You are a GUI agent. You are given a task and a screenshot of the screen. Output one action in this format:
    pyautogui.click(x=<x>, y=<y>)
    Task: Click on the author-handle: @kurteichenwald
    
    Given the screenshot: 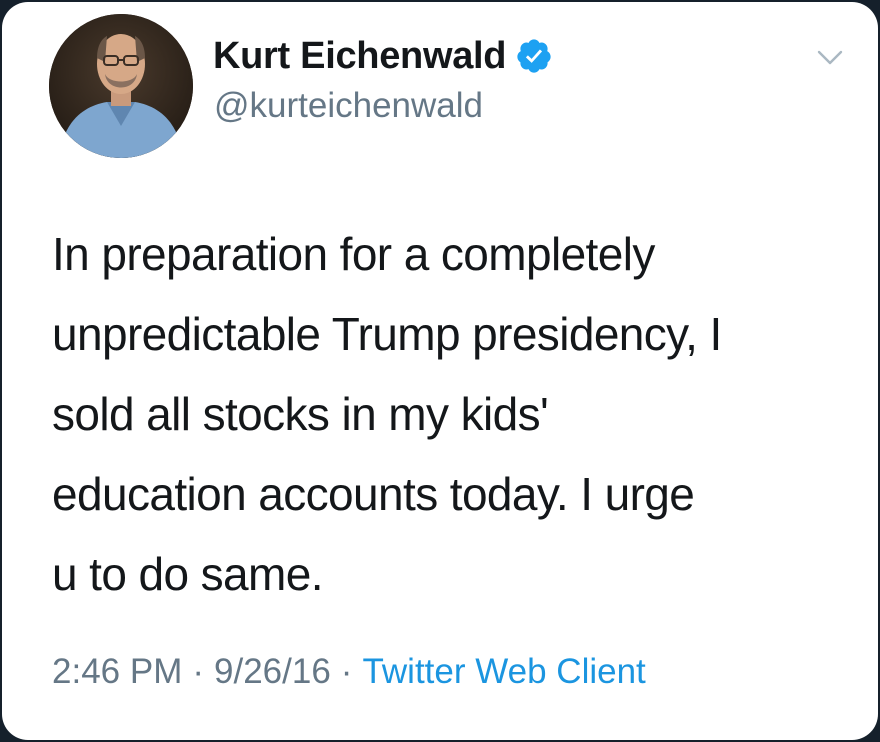 What is the action you would take?
    pyautogui.click(x=348, y=106)
    